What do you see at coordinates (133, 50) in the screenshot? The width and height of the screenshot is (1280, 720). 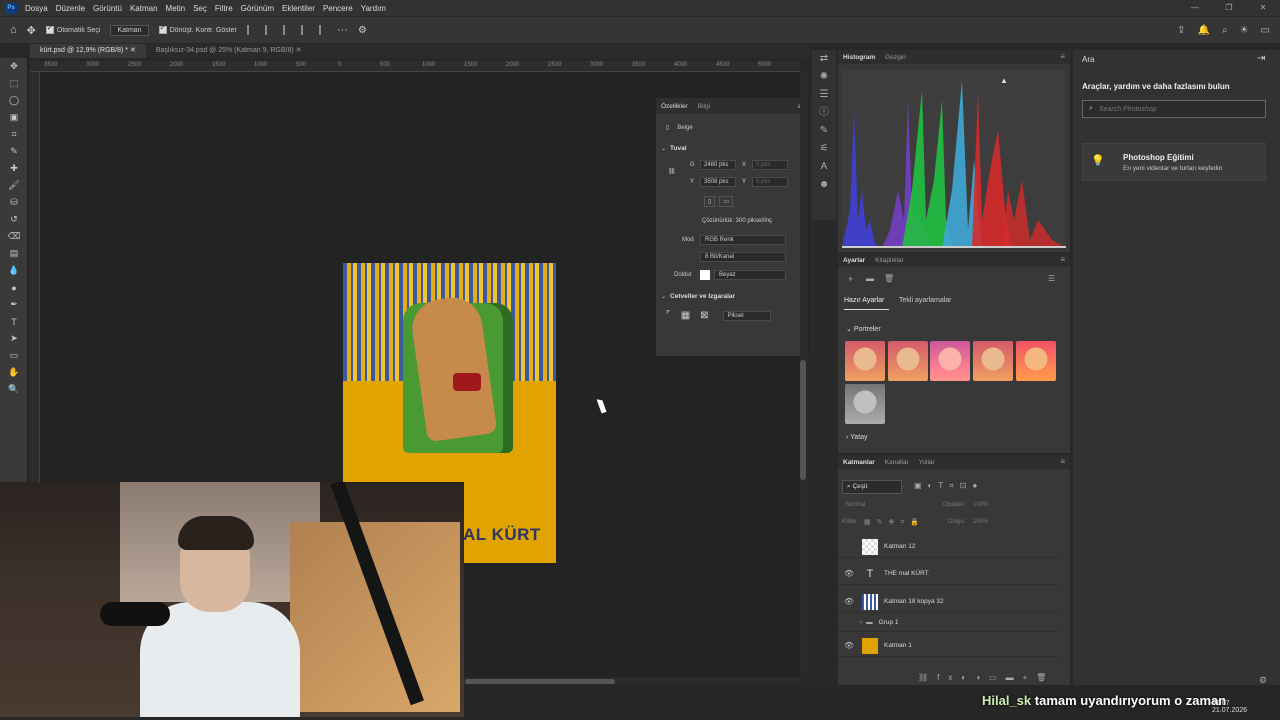 I see `close-tab-icon: ✕` at bounding box center [133, 50].